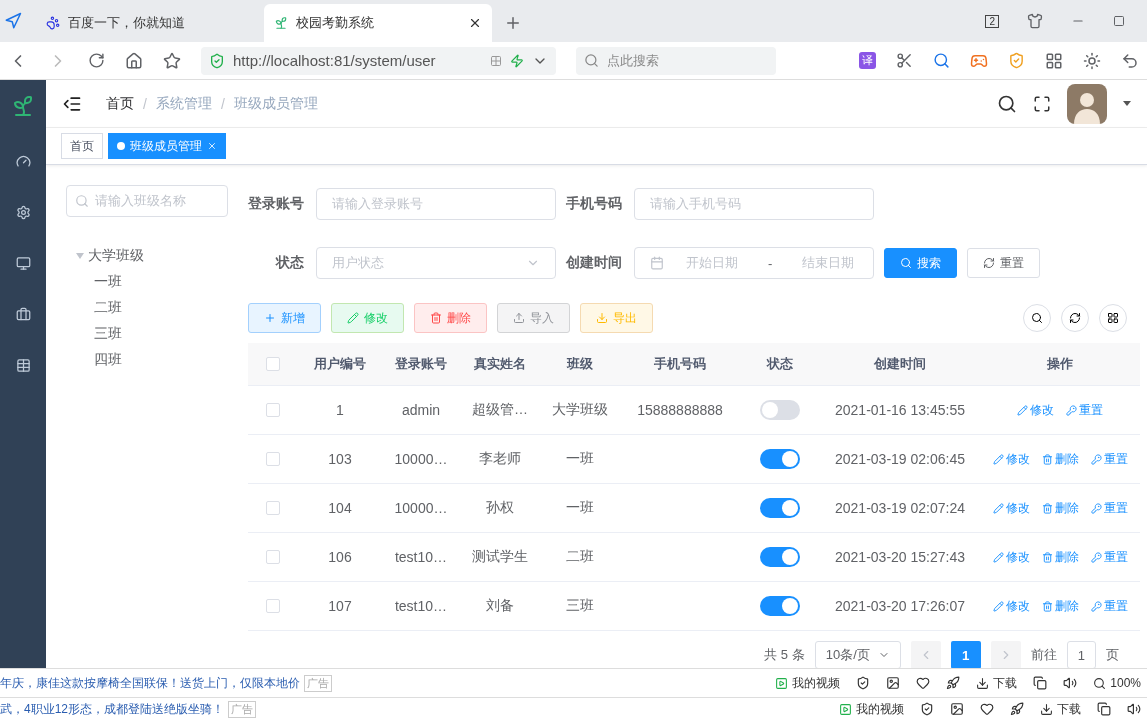 The image size is (1147, 720). I want to click on translate-button: 译, so click(867, 60).